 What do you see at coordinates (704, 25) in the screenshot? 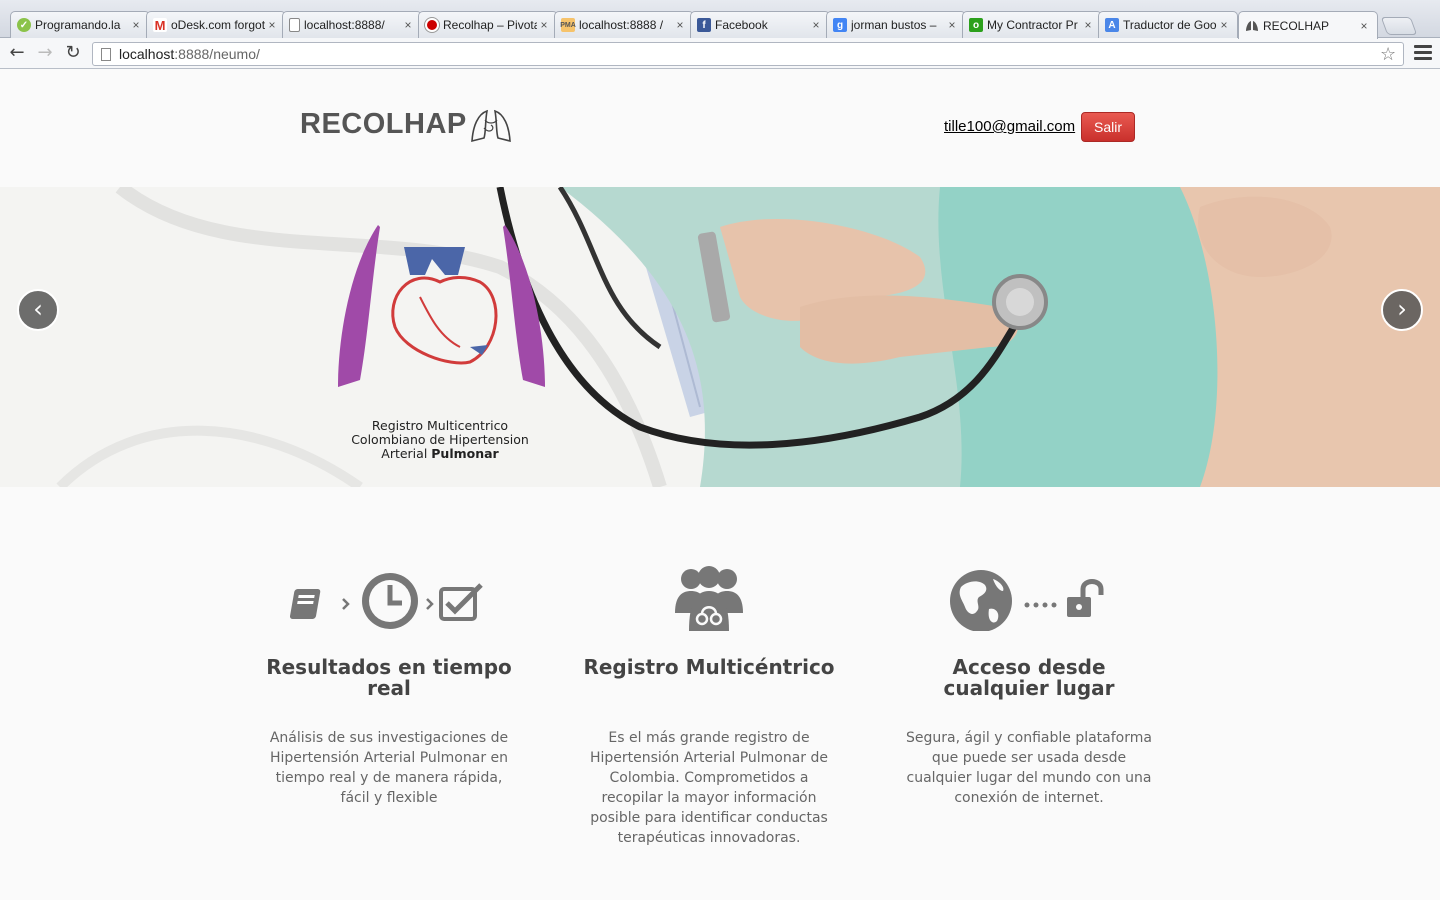
I see `facebook-favicon-icon: f` at bounding box center [704, 25].